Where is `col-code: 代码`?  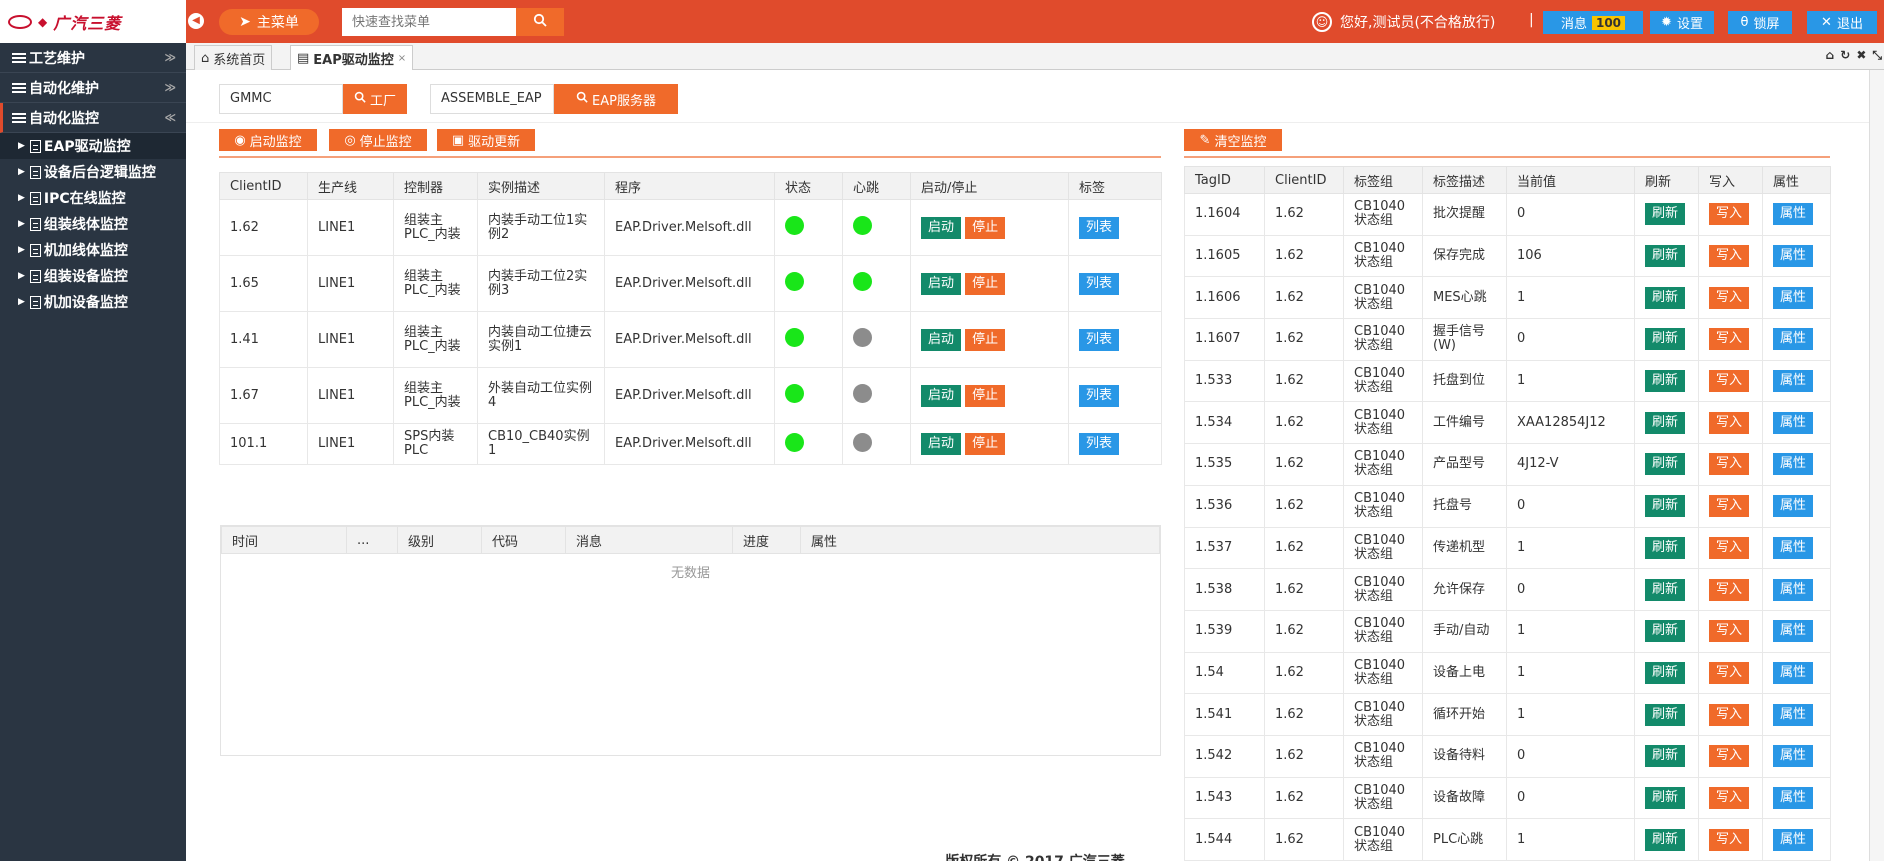 col-code: 代码 is located at coordinates (523, 540).